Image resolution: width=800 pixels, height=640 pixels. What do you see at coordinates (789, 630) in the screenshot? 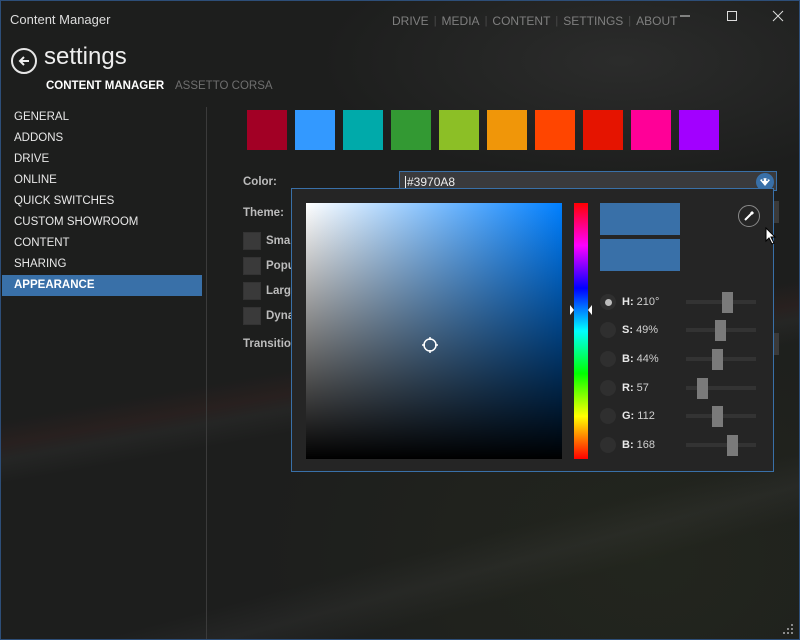
I see `resize-grip-icon` at bounding box center [789, 630].